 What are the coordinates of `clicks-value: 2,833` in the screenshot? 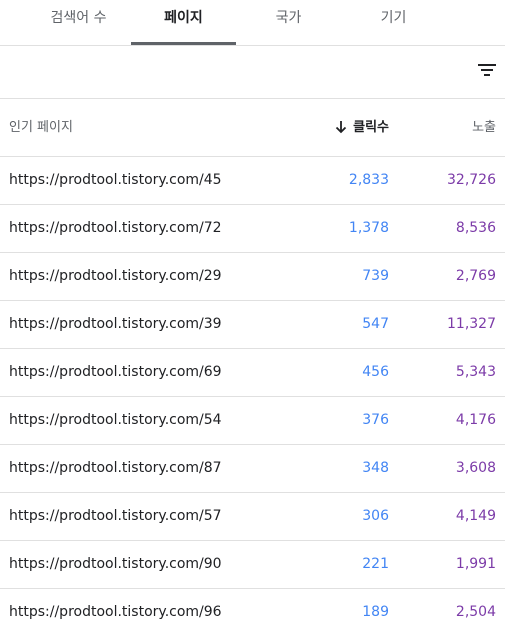 It's located at (368, 180).